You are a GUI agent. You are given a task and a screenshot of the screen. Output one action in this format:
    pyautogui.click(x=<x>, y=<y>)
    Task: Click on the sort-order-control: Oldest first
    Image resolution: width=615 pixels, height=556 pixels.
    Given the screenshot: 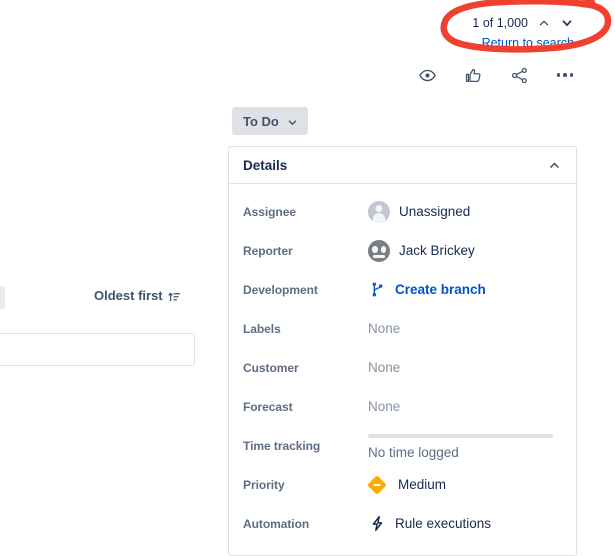 What is the action you would take?
    pyautogui.click(x=137, y=295)
    